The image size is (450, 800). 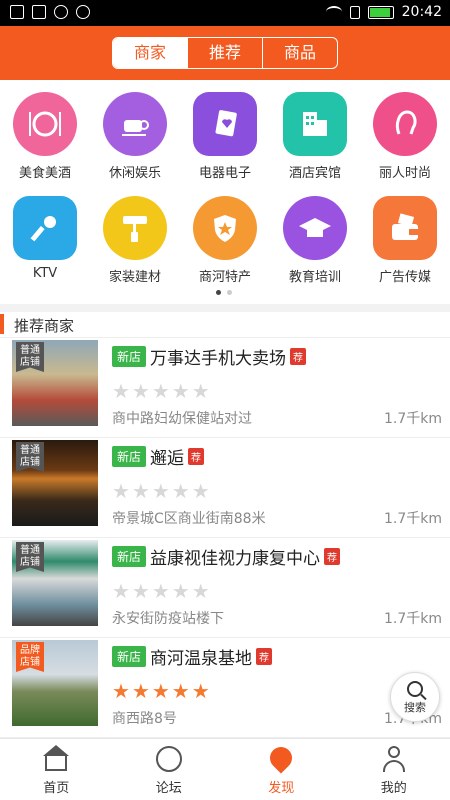 I want to click on category-label: 广告传媒, so click(x=404, y=277).